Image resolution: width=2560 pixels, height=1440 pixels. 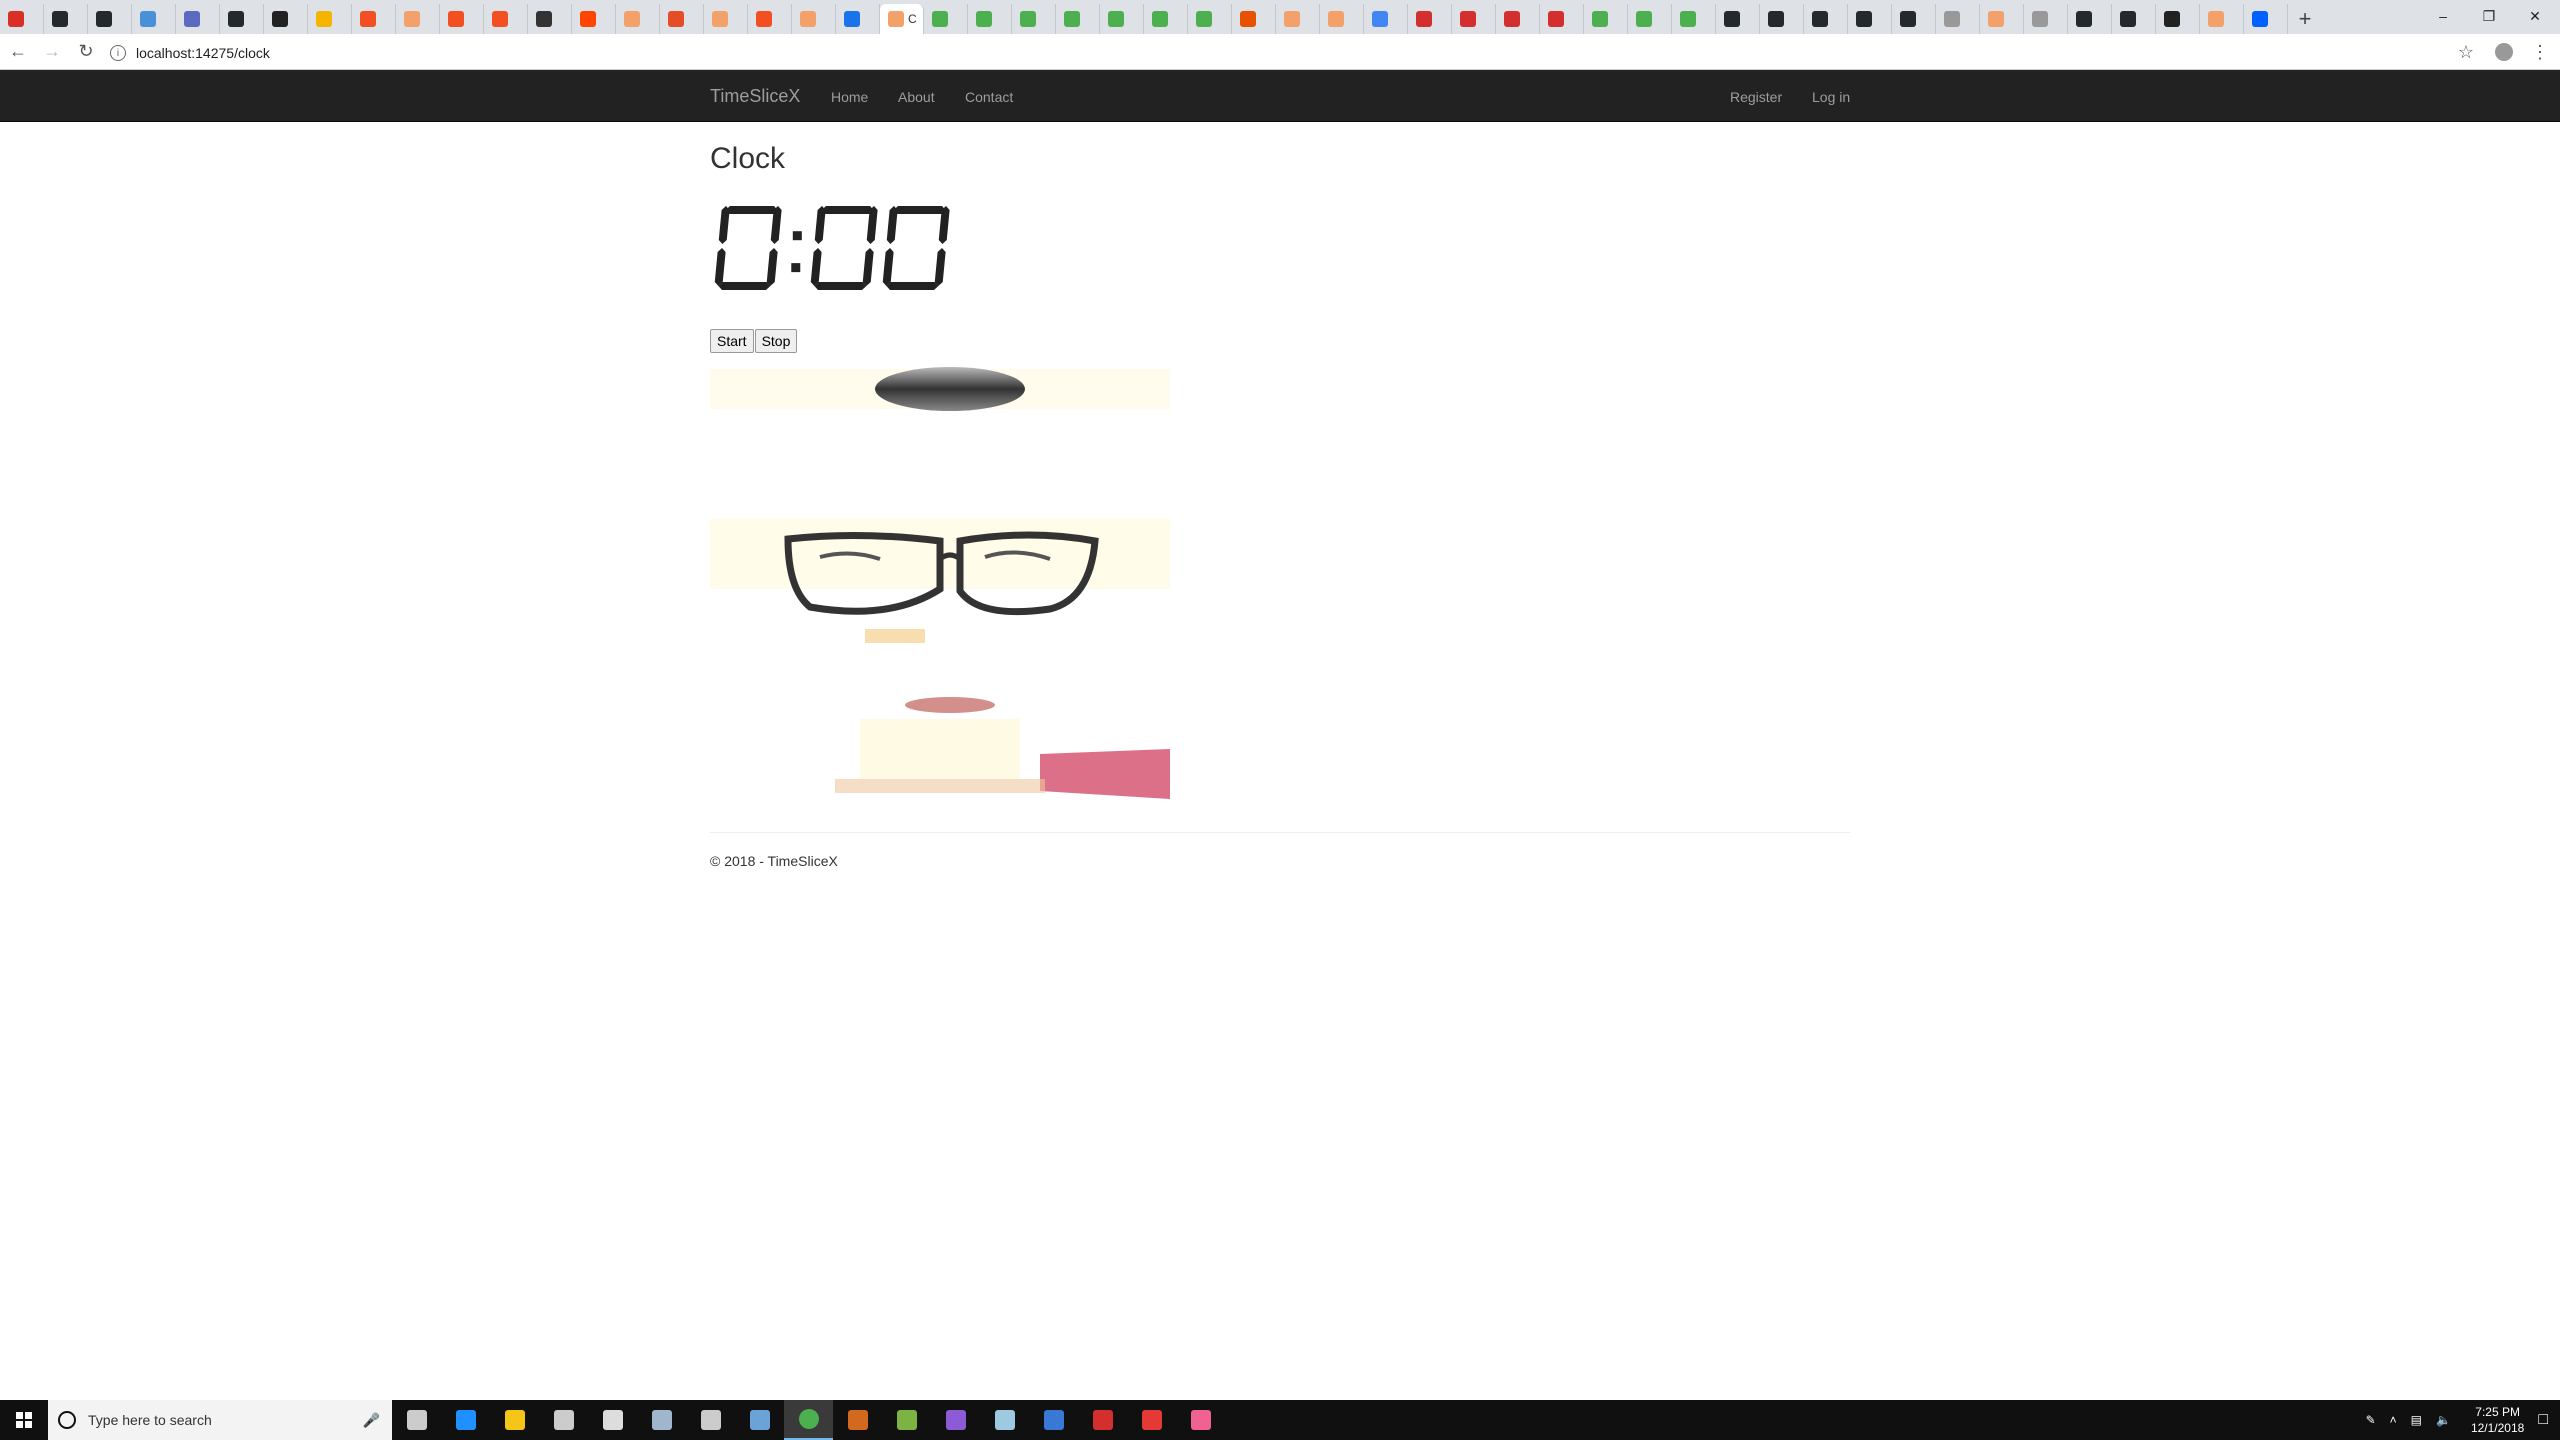 What do you see at coordinates (612, 1420) in the screenshot?
I see `mail-icon` at bounding box center [612, 1420].